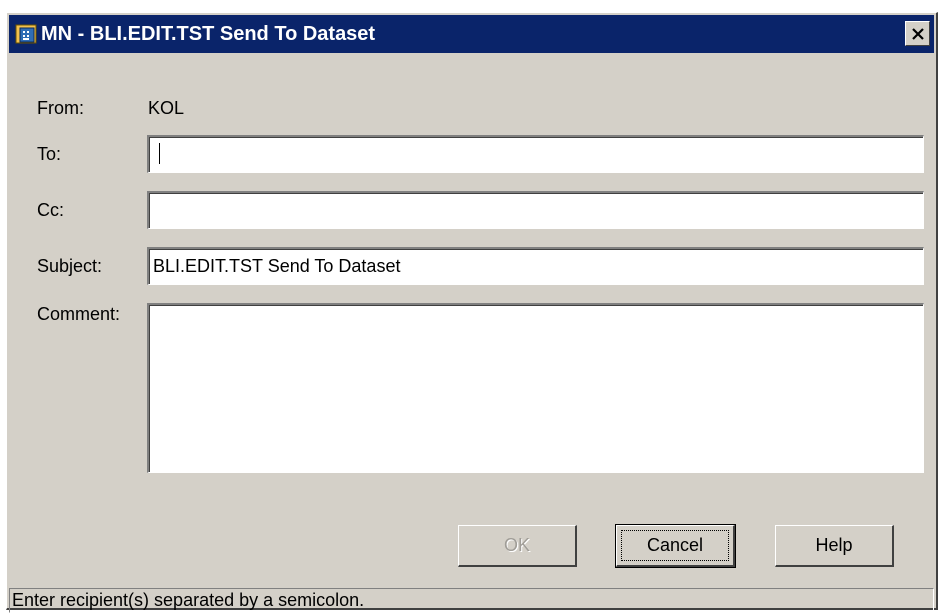 The width and height of the screenshot is (940, 614). Describe the element at coordinates (79, 314) in the screenshot. I see `comment-label: Comment:` at that location.